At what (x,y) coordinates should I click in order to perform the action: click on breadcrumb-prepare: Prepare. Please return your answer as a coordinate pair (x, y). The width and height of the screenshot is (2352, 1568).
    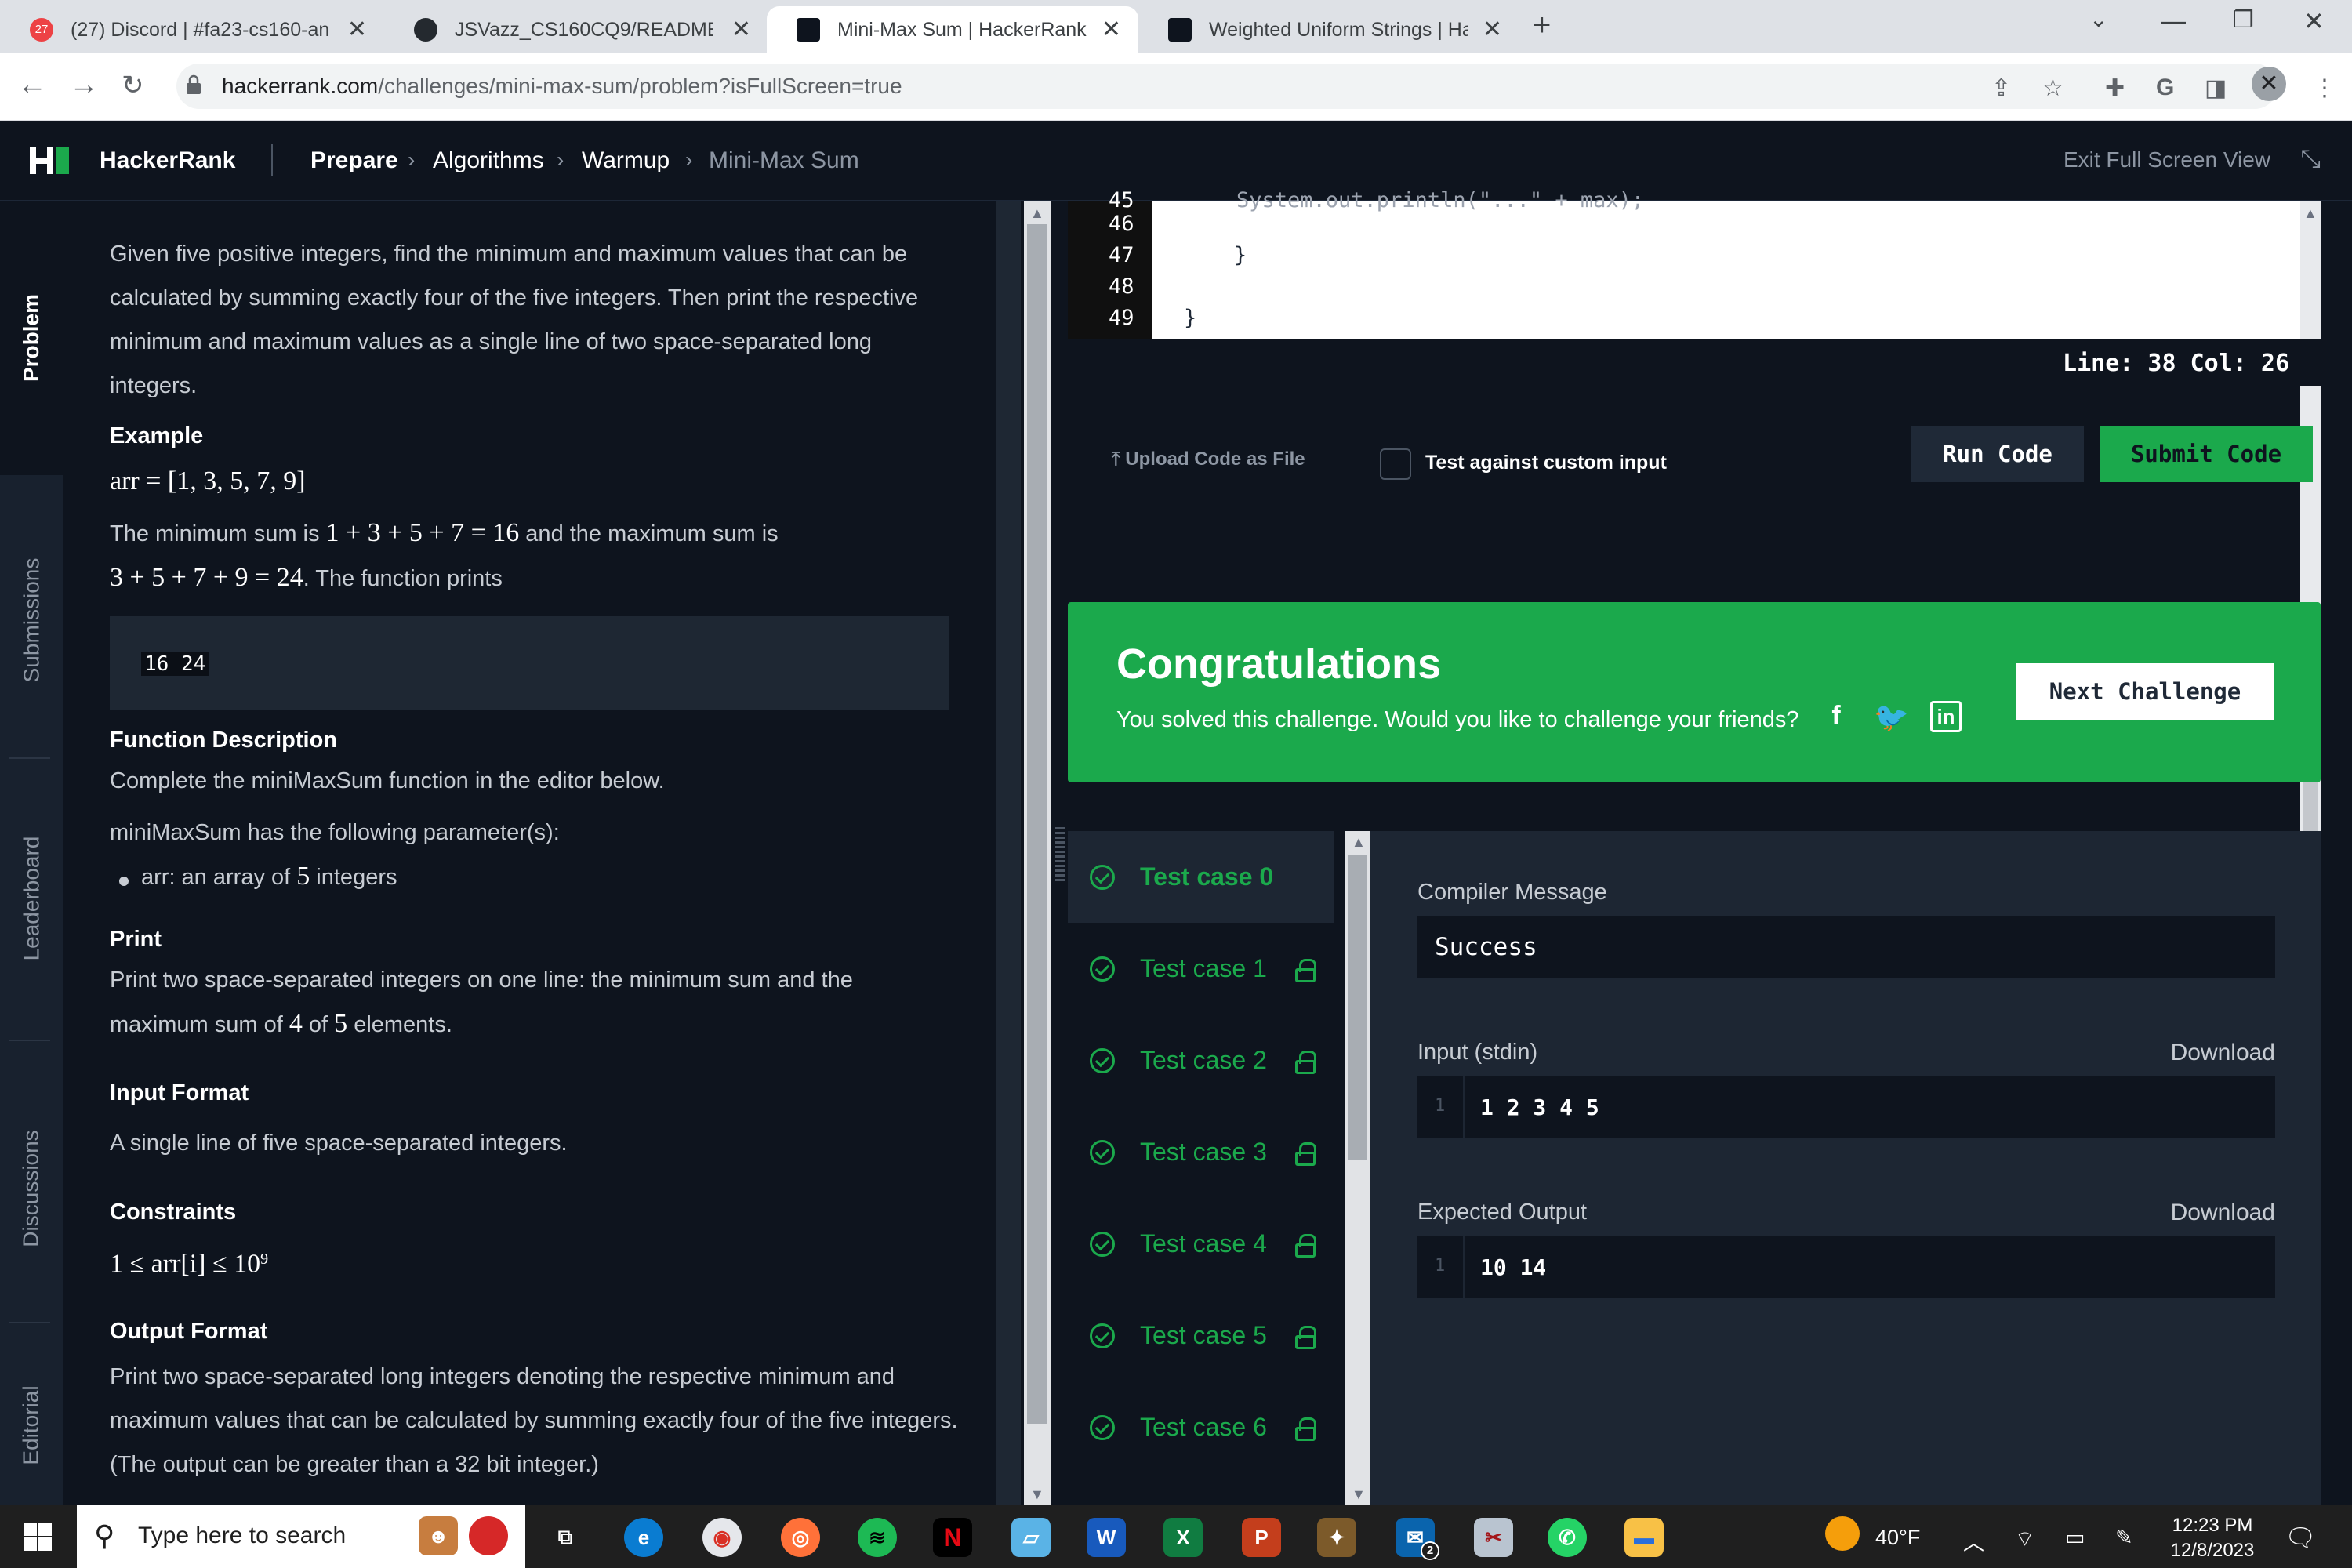
    Looking at the image, I should click on (354, 160).